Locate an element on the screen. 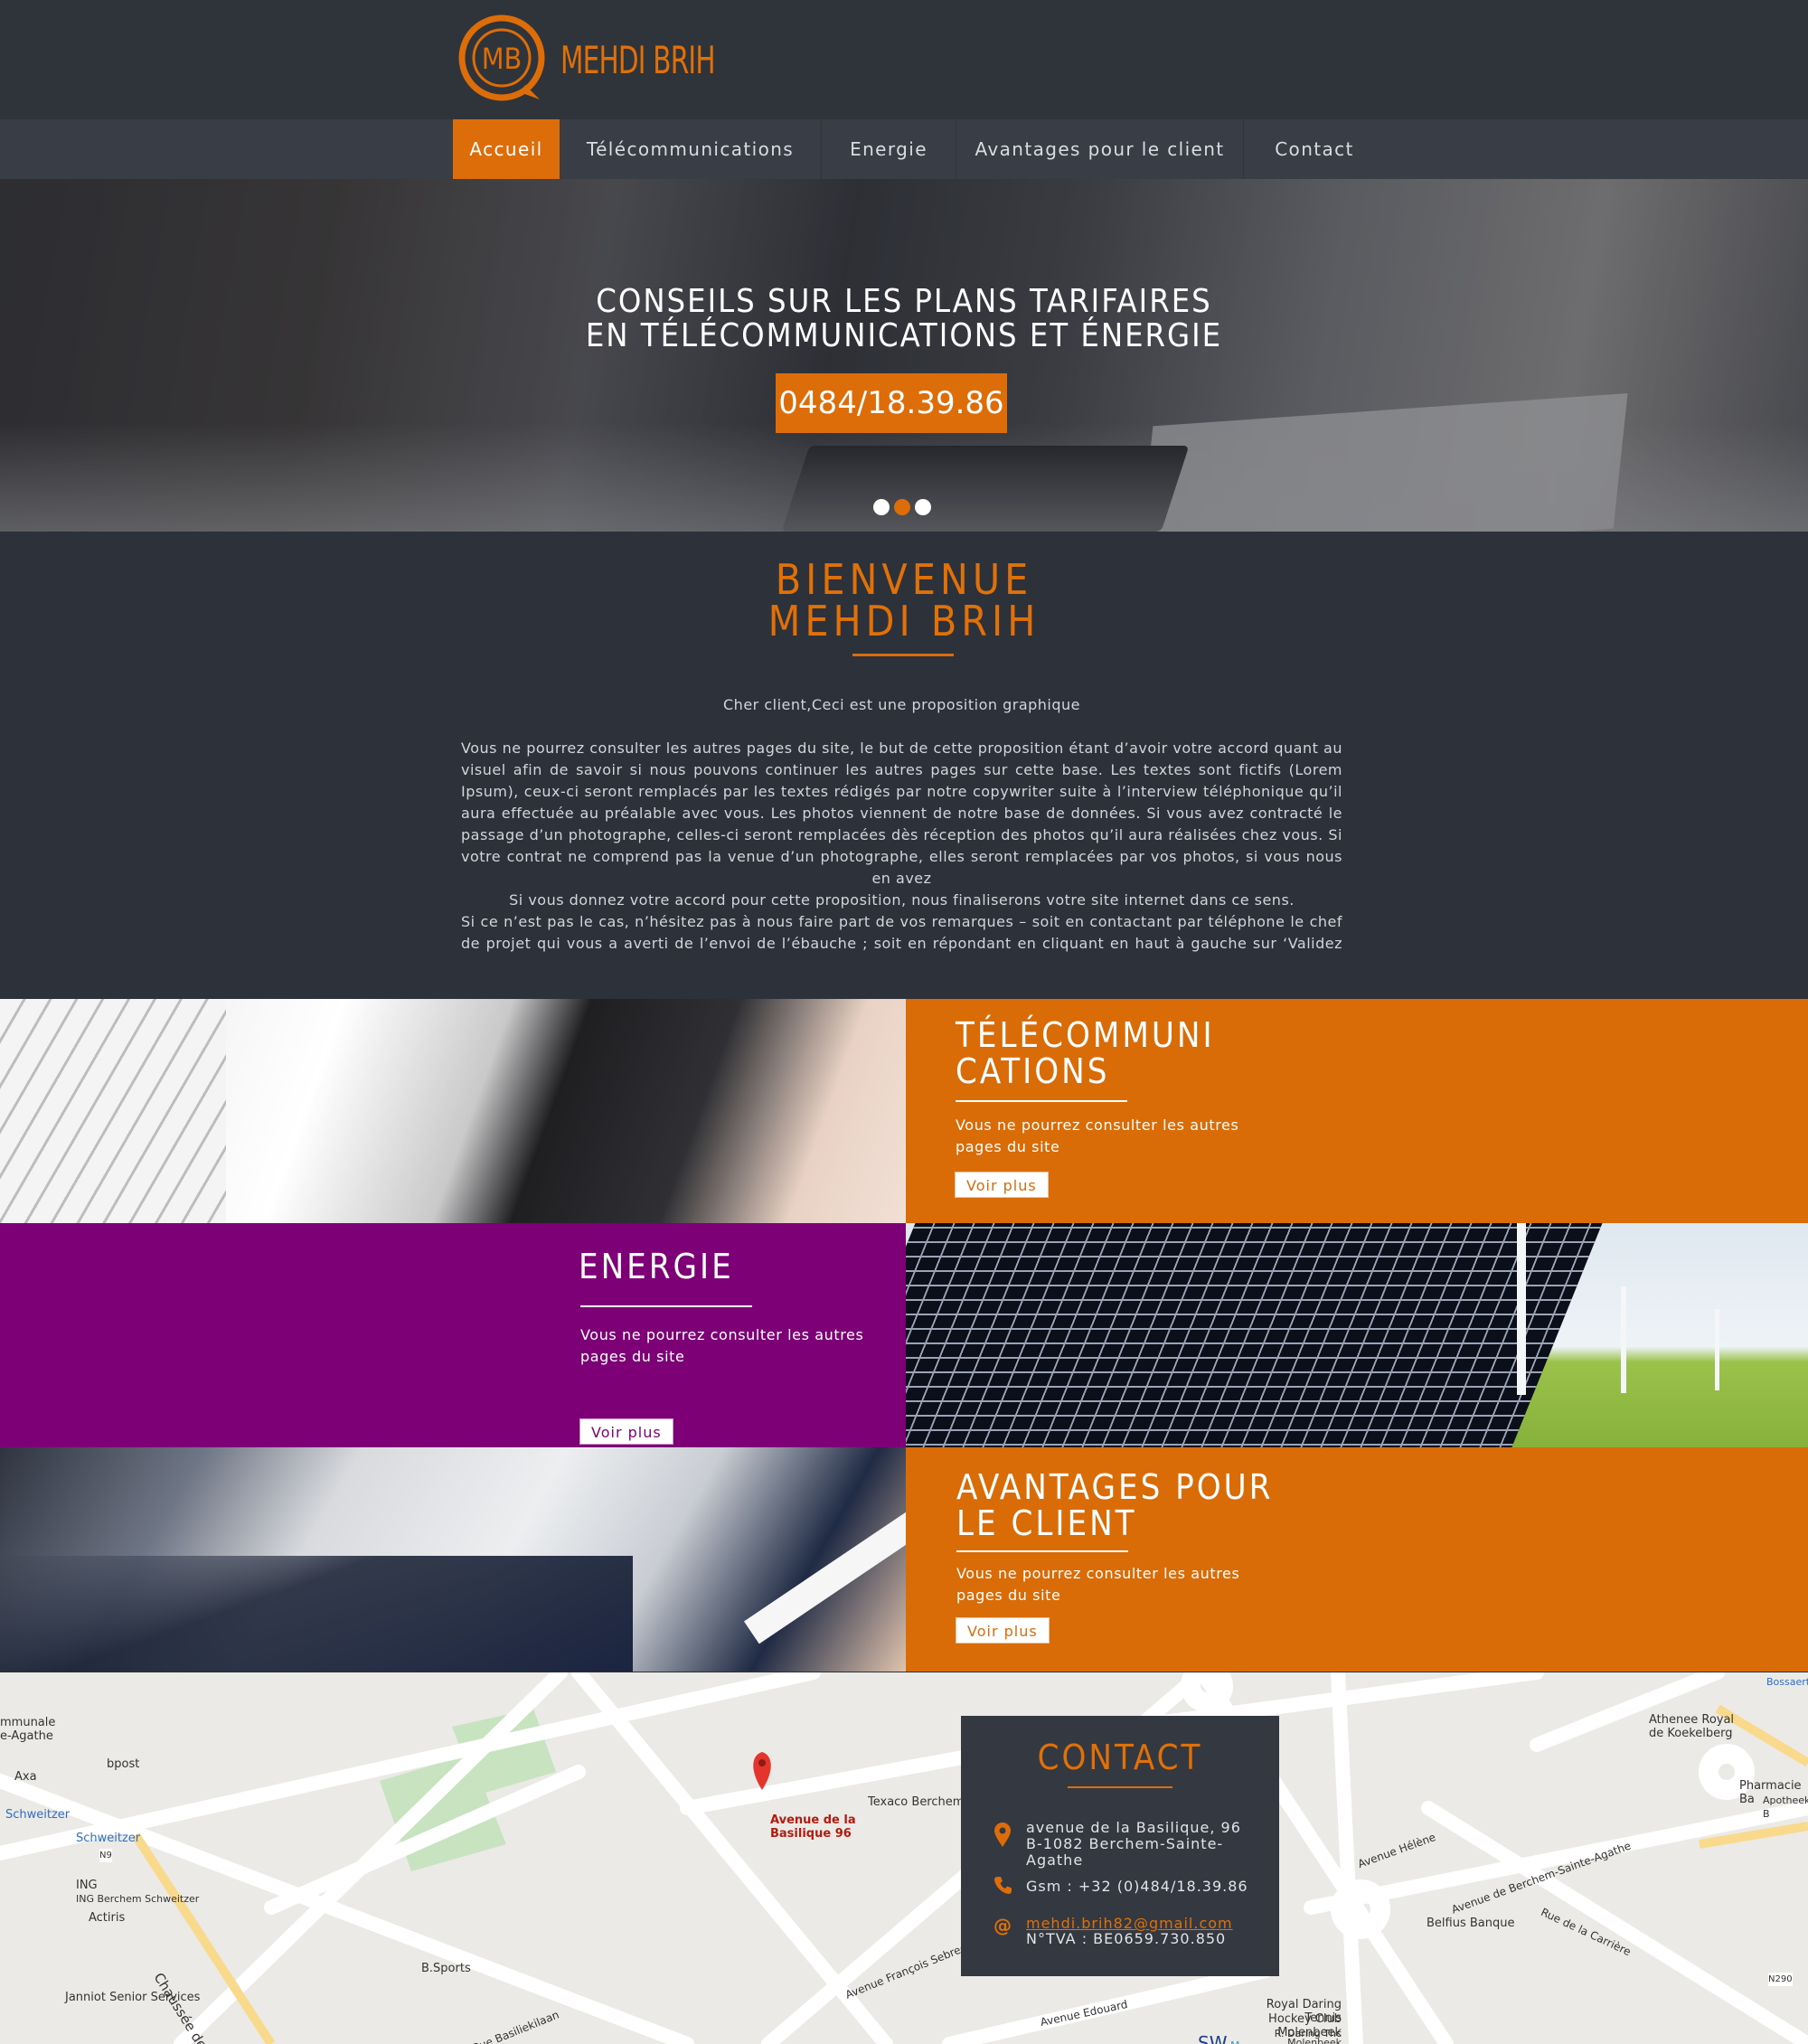 Image resolution: width=1808 pixels, height=2044 pixels. solar-photo is located at coordinates (1357, 1335).